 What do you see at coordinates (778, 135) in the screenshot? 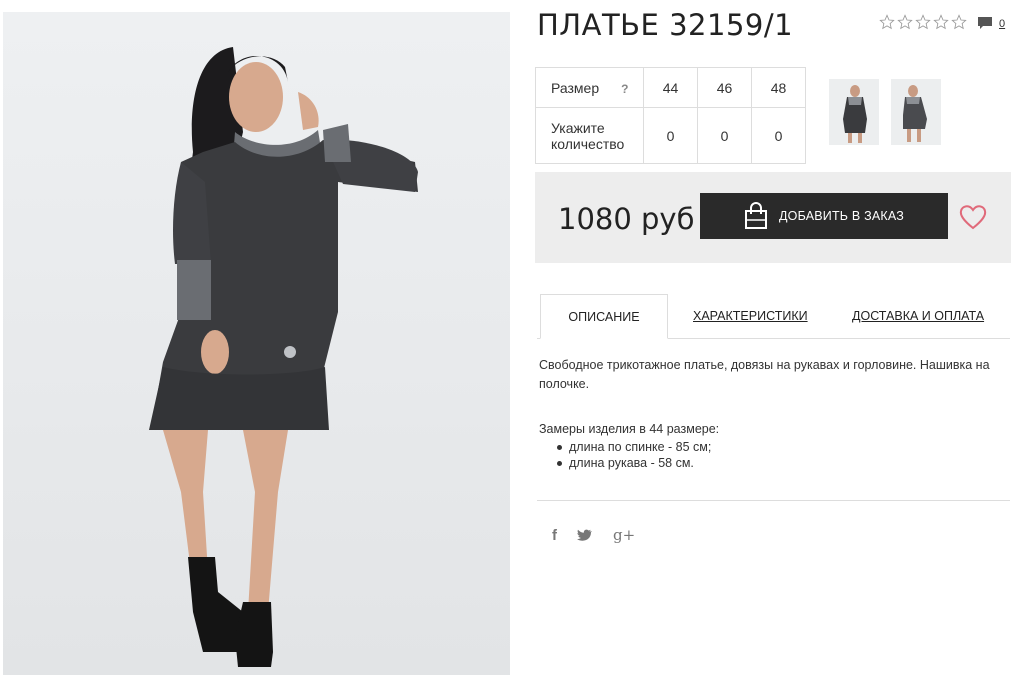
I see `quantity-input-48: 0` at bounding box center [778, 135].